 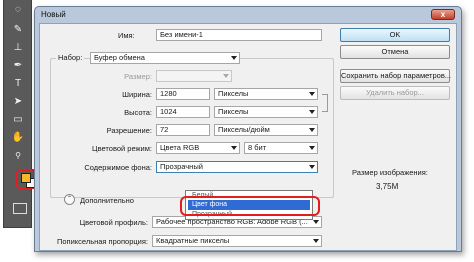 What do you see at coordinates (138, 112) in the screenshot?
I see `height-label: Высота:` at bounding box center [138, 112].